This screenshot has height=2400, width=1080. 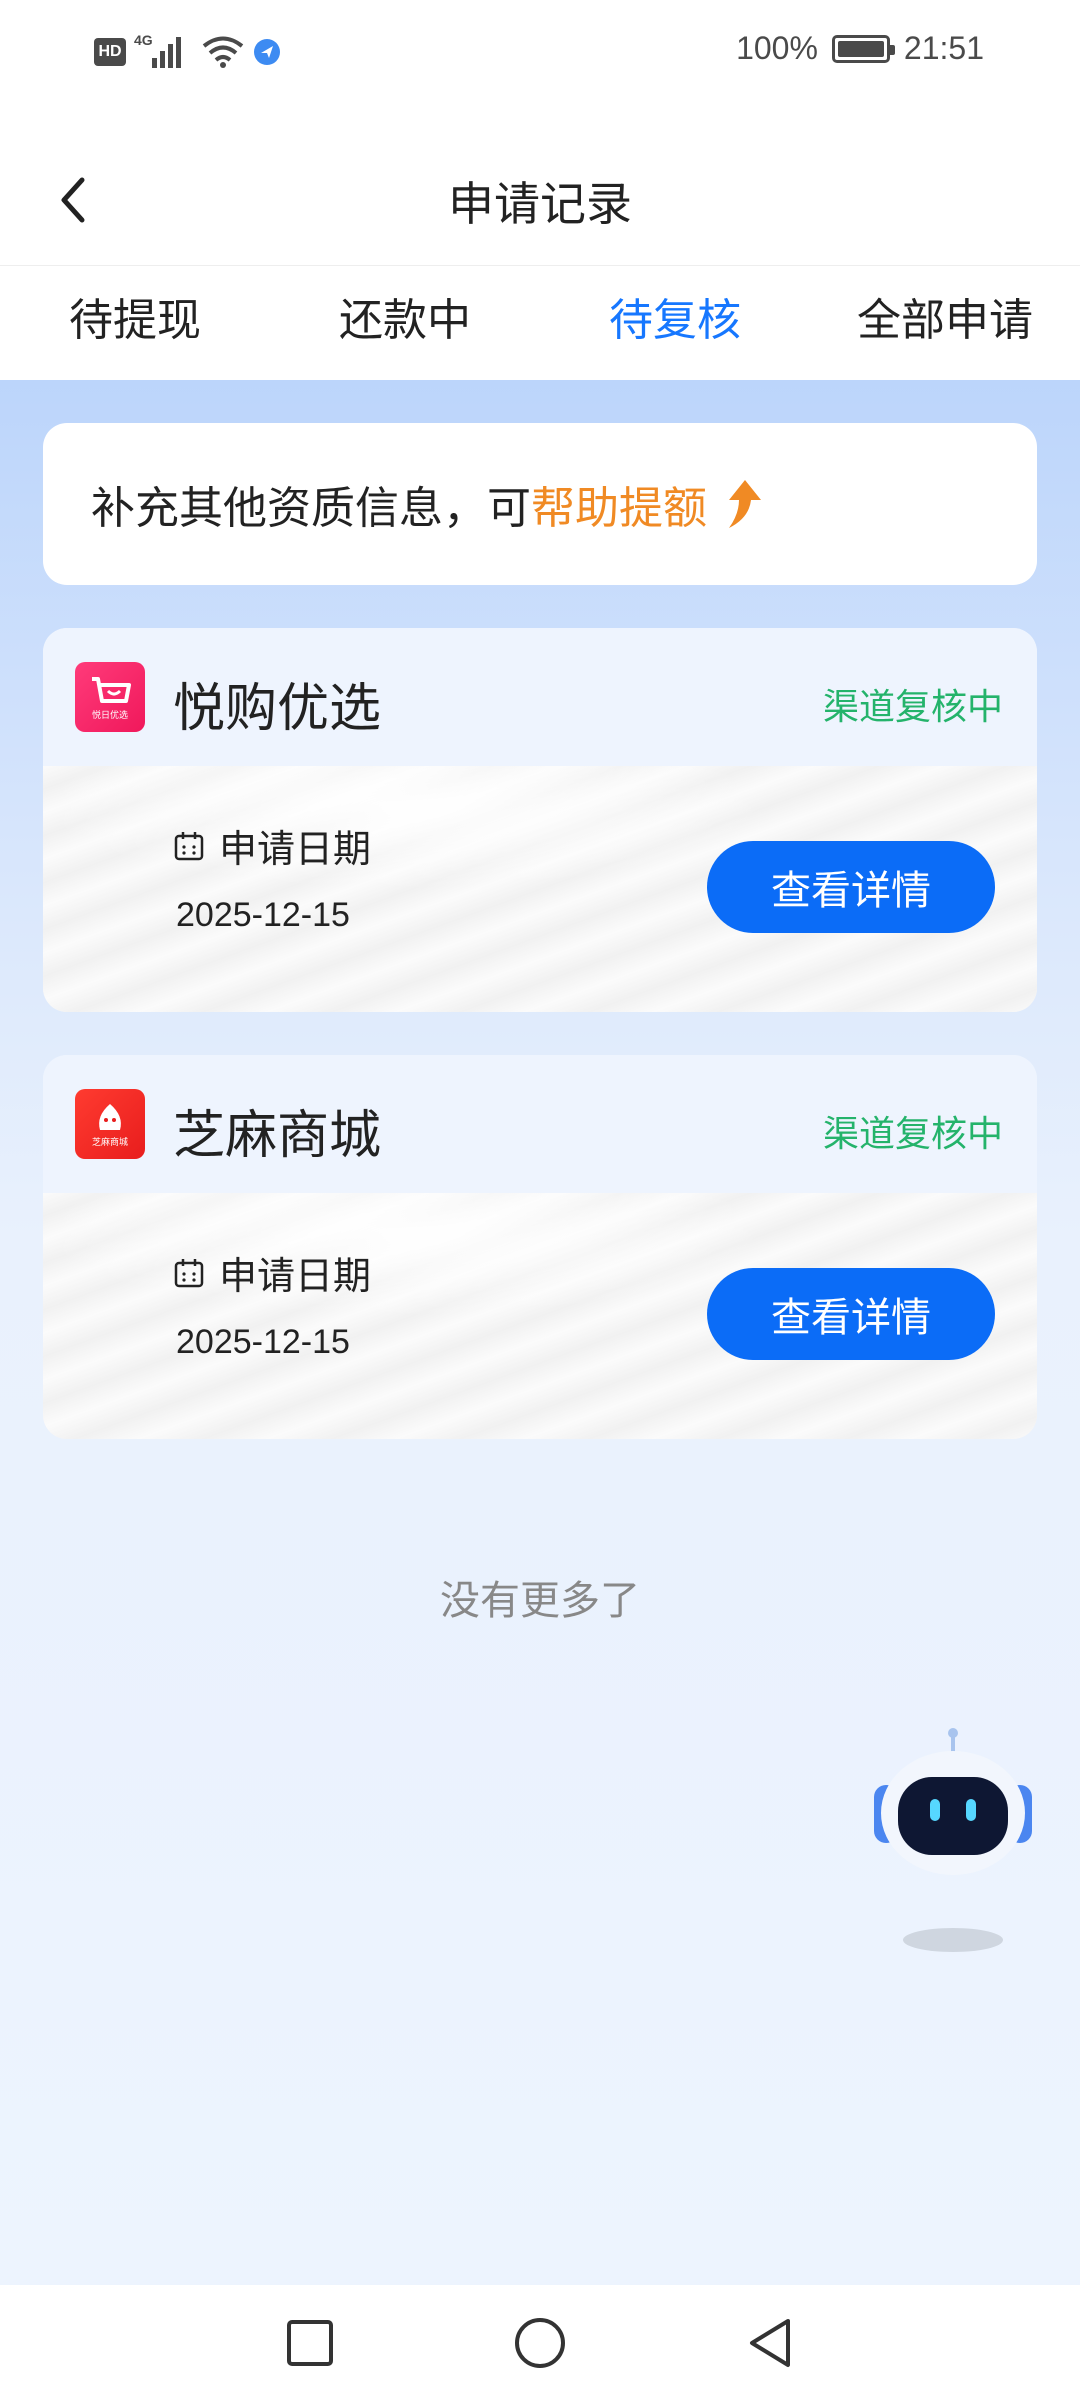 What do you see at coordinates (540, 55) in the screenshot?
I see `status-bar: HD 4G 100% 21:51` at bounding box center [540, 55].